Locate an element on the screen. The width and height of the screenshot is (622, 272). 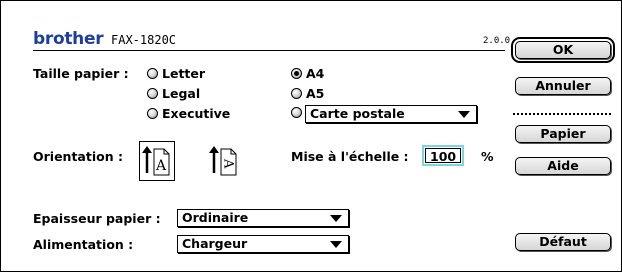
help-button: Aide is located at coordinates (563, 166).